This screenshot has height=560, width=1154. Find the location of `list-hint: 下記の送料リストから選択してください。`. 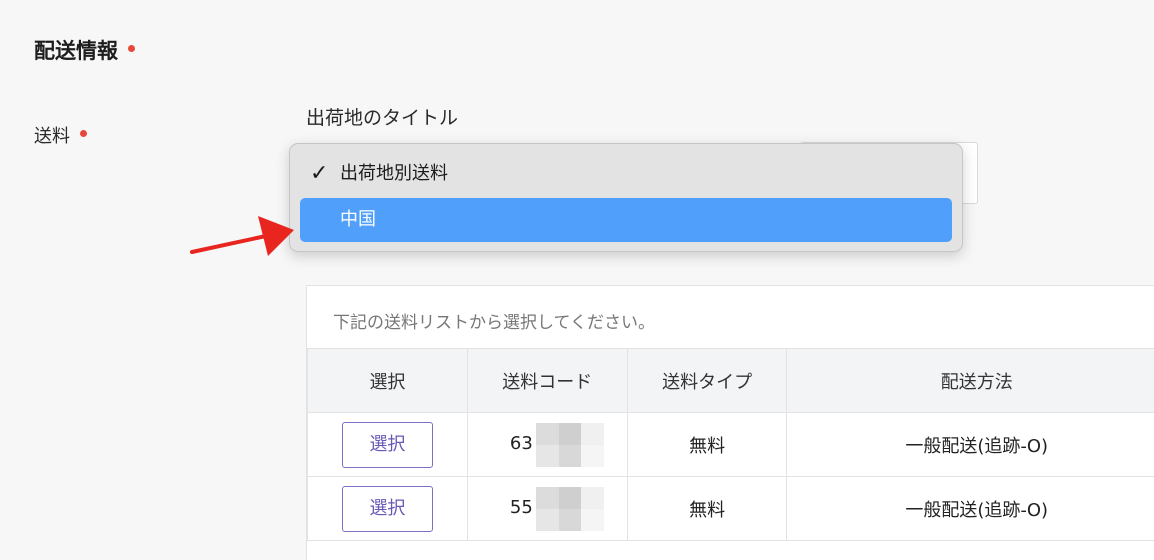

list-hint: 下記の送料リストから選択してください。 is located at coordinates (494, 323).